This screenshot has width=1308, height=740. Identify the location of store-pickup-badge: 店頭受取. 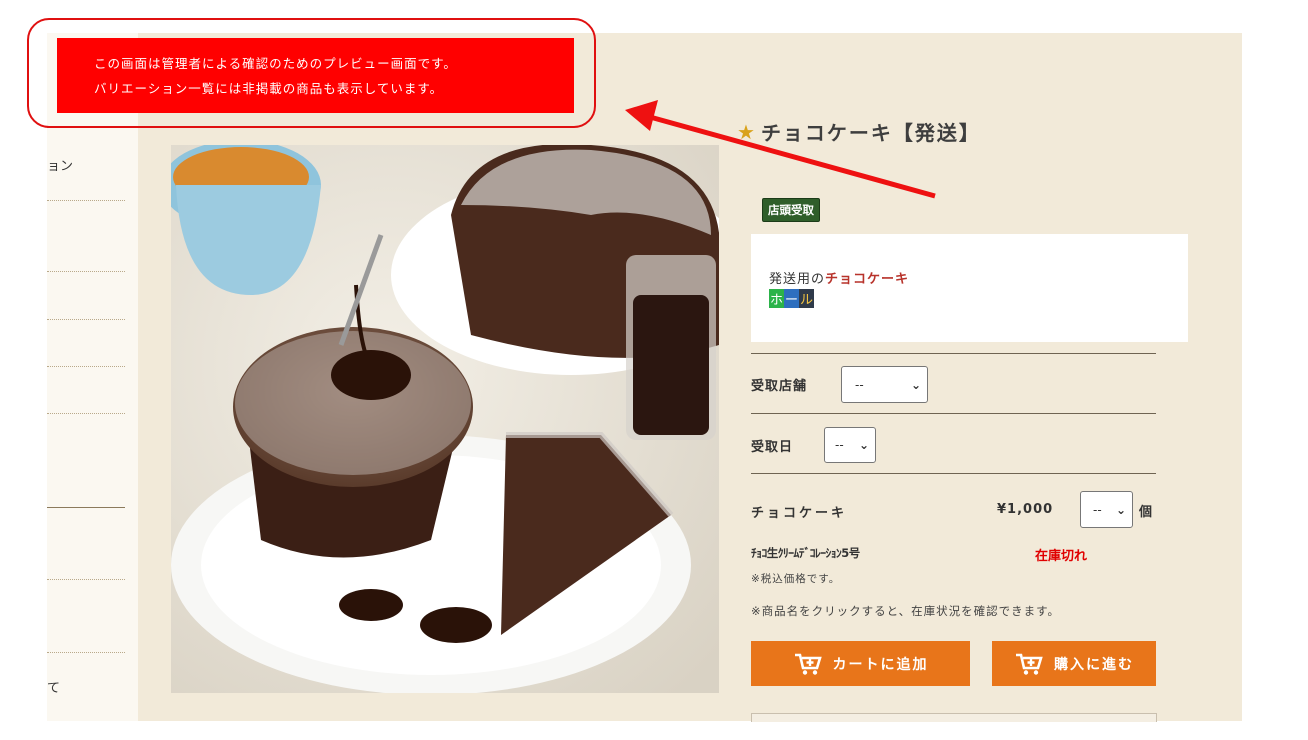
(791, 210).